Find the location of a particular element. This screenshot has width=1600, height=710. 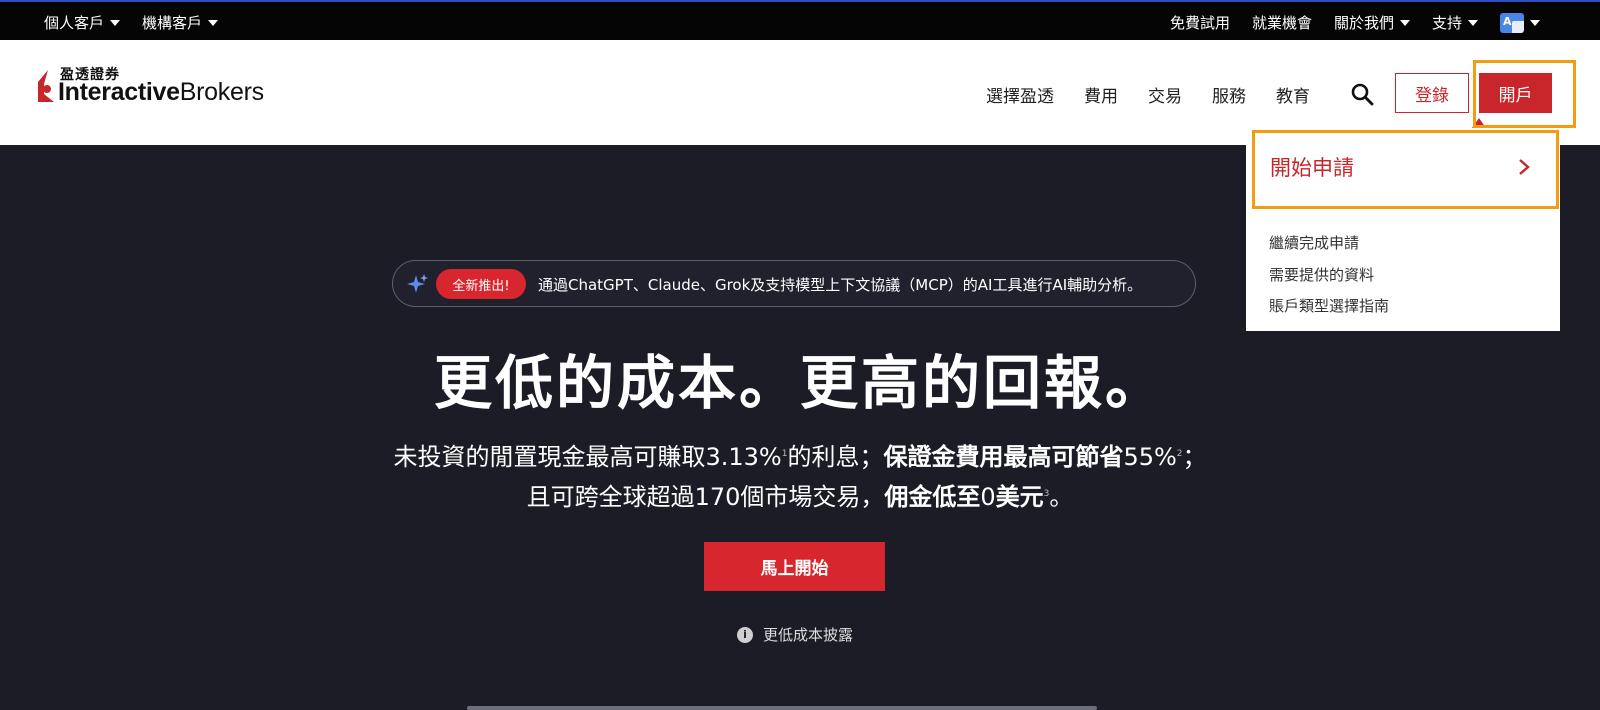

translate-icon-glyph: A is located at coordinates (1507, 21).